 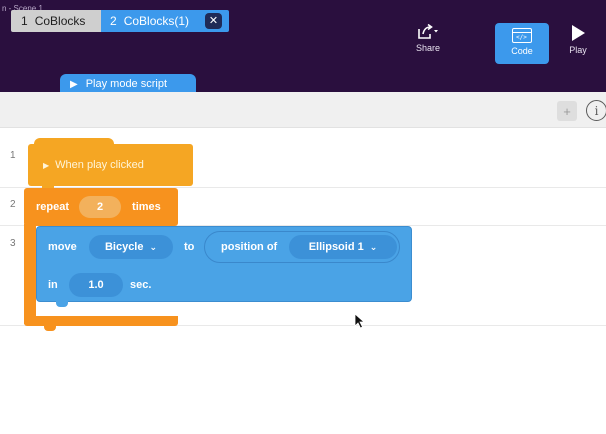 What do you see at coordinates (428, 31) in the screenshot?
I see `share-icon` at bounding box center [428, 31].